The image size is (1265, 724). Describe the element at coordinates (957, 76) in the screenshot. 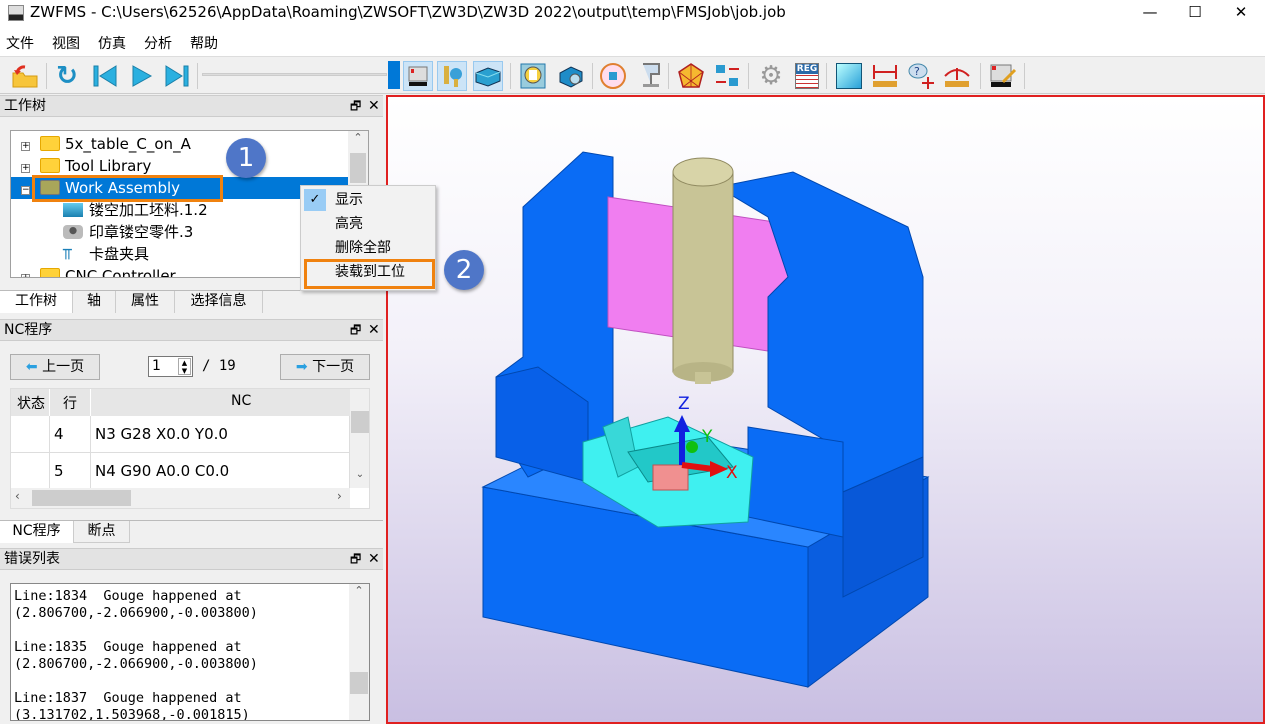

I see `measure-arc-icon` at that location.